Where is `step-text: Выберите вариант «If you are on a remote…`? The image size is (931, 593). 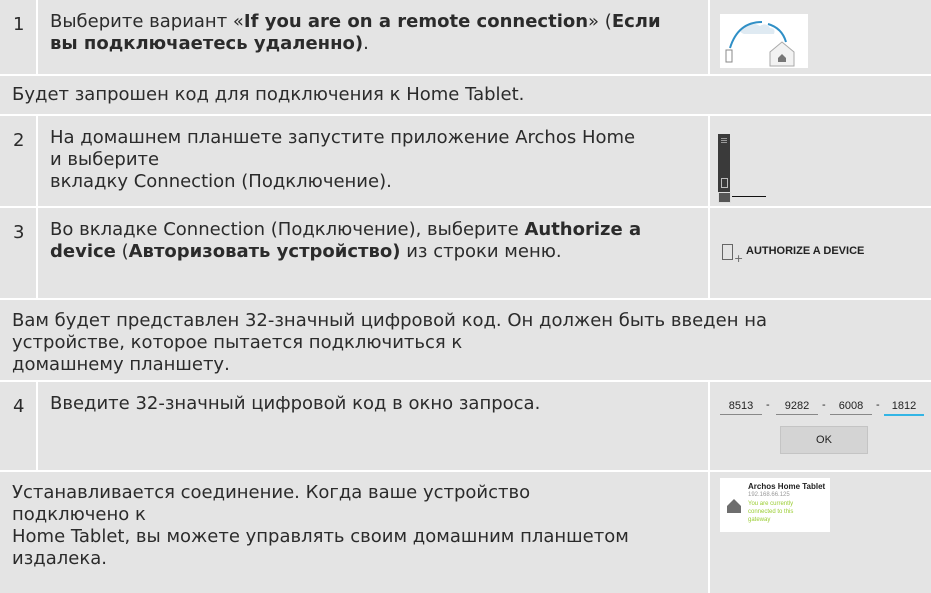 step-text: Выберите вариант «If you are on a remote… is located at coordinates (355, 33).